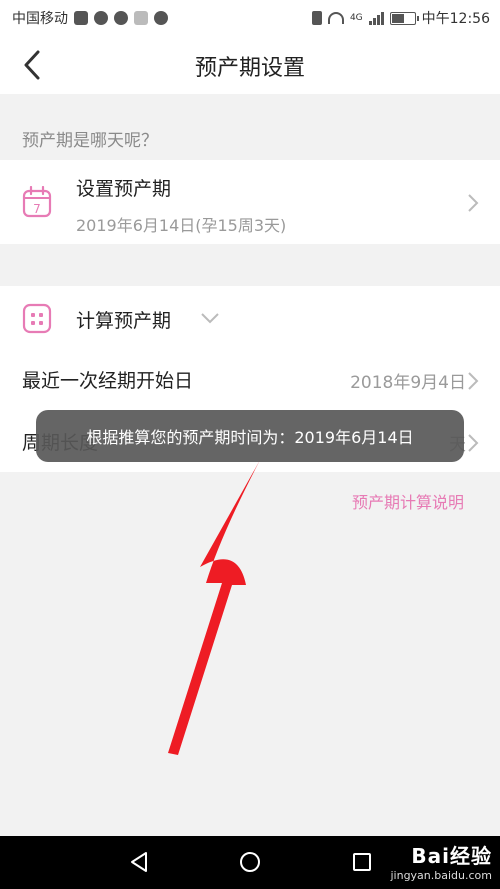  What do you see at coordinates (210, 318) in the screenshot?
I see `chevron-down-icon` at bounding box center [210, 318].